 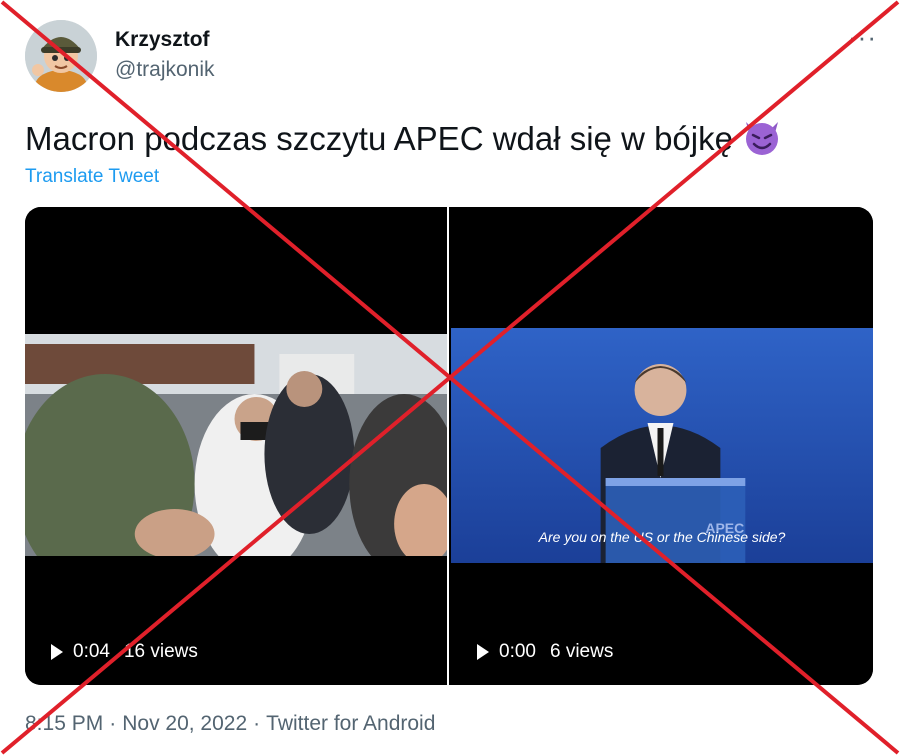 I want to click on cartoon-avatar-icon, so click(x=61, y=56).